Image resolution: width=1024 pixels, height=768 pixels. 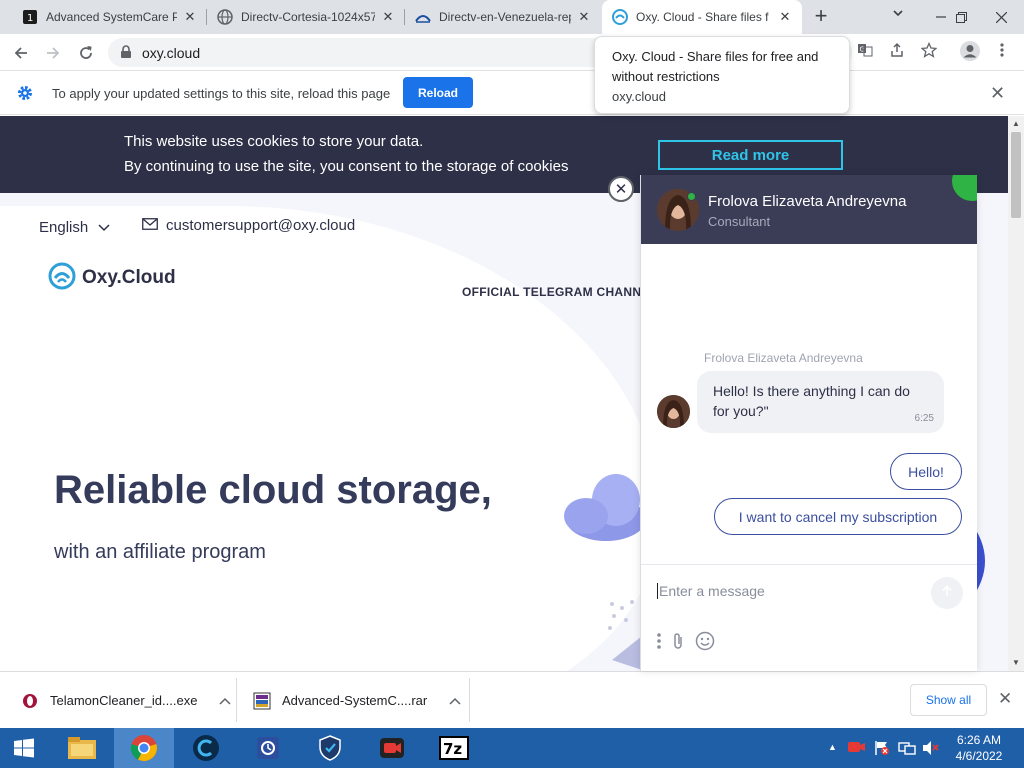 I want to click on language-selector: English, so click(x=74, y=227).